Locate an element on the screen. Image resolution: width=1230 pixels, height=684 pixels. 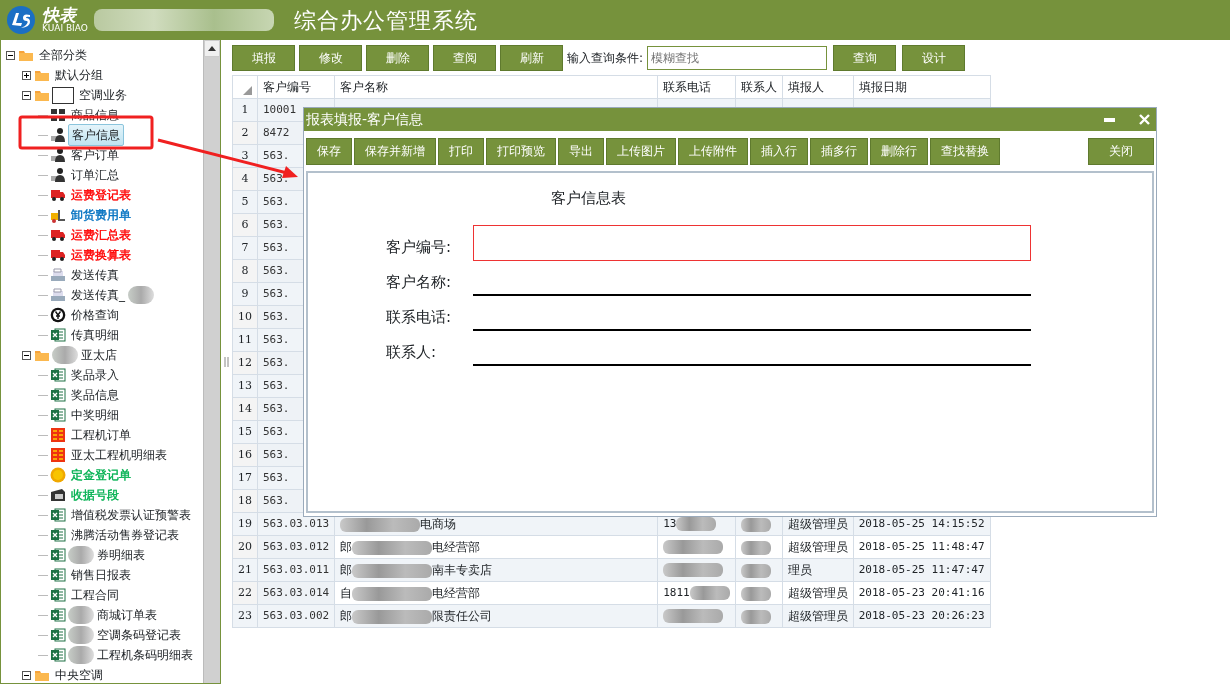
toolbar-button: 插多行 is located at coordinates (839, 151).